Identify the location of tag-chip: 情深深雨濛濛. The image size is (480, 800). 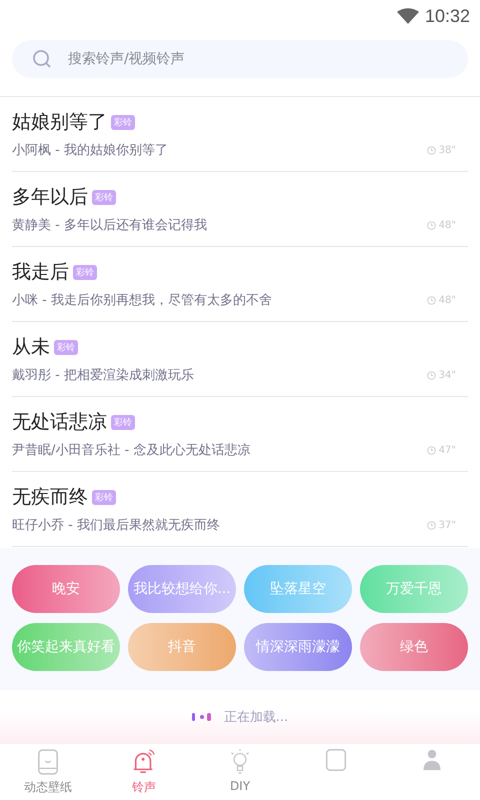
(298, 647).